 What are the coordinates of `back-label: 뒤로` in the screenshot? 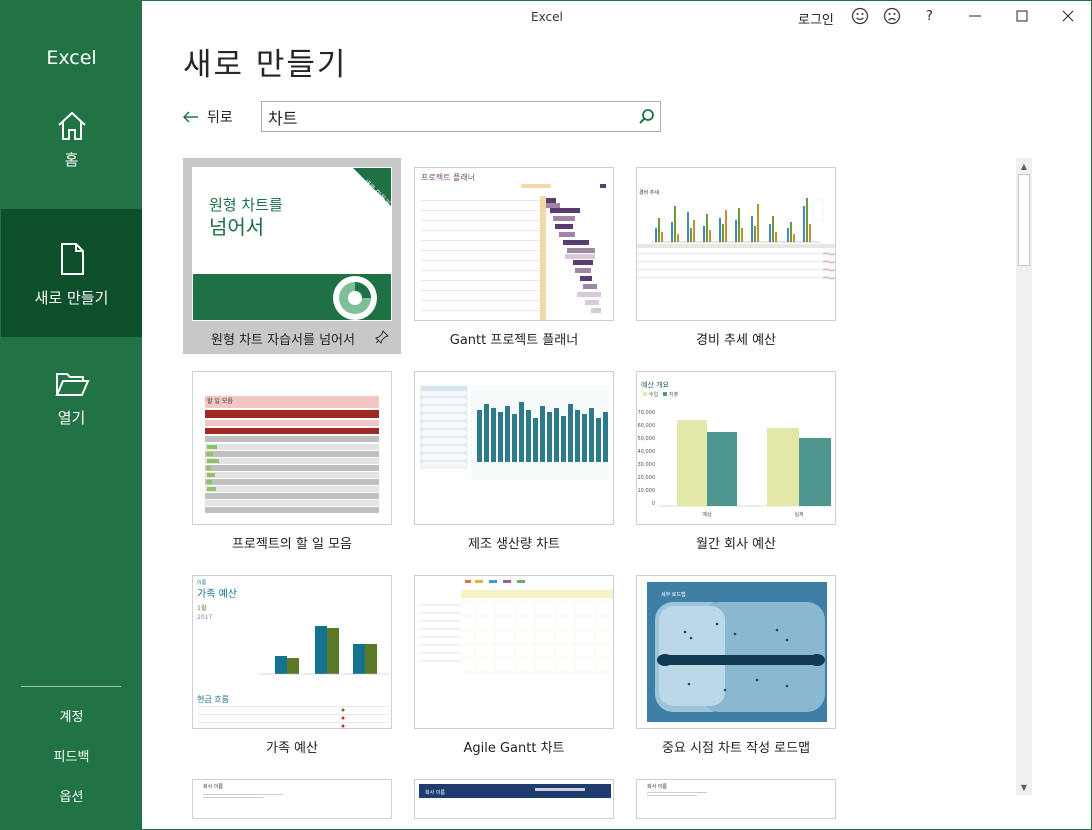 It's located at (220, 118).